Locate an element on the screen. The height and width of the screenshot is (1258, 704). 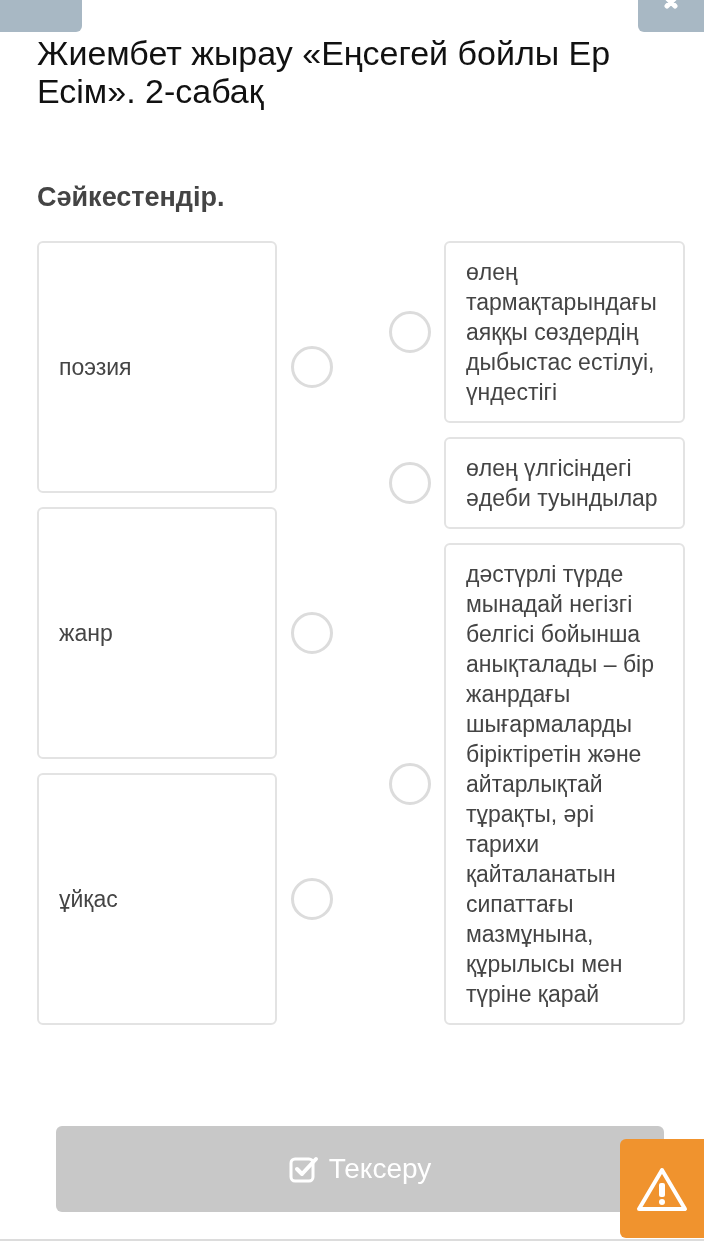
match-card: дәстүрлі түрде мынадай негізгі белгісі бойынша анықталады – бір жанрдағы шығармаларды біріктіретін және айтарлықтай тұрақты, әрі тарихи қайталанатын сипаттағы мазмұнына, құрылысы мен түріне қарай is located at coordinates (564, 784).